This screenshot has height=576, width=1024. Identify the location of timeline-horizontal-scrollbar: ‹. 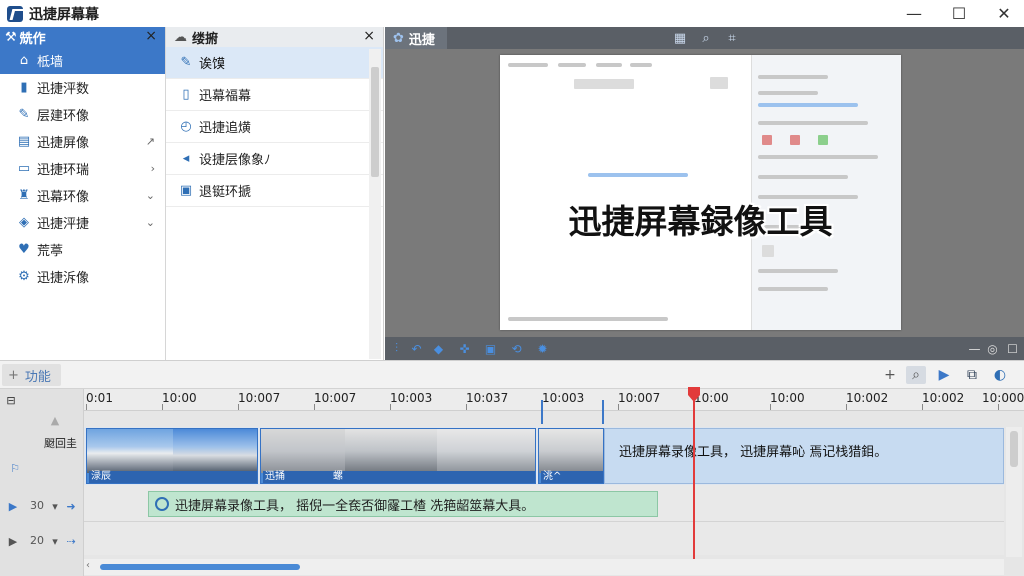
(544, 567).